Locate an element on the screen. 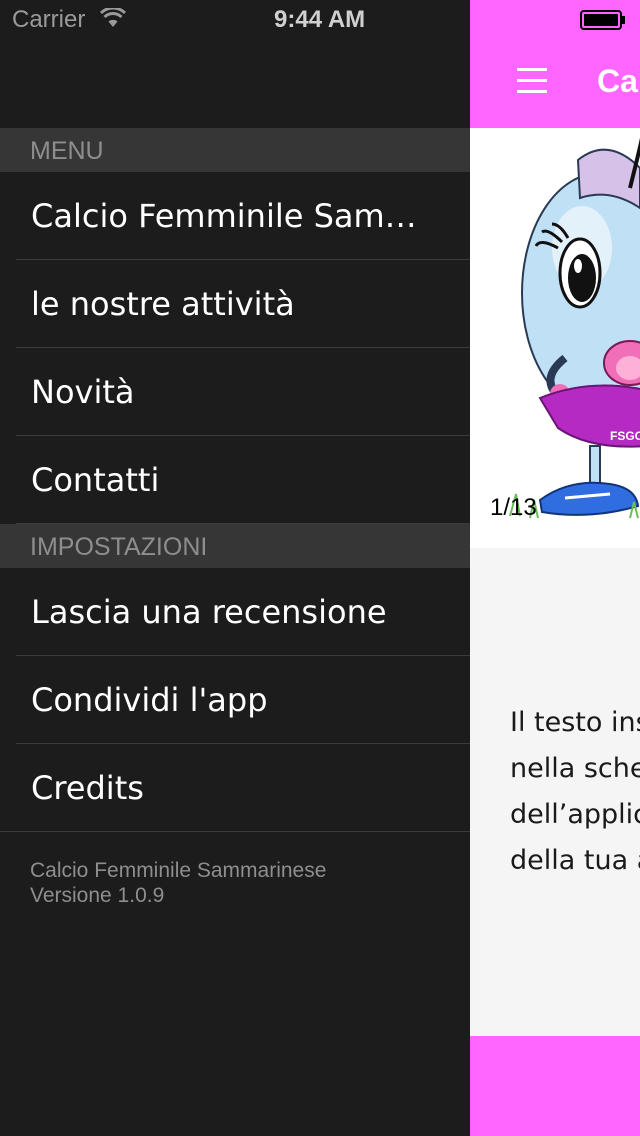 This screenshot has height=1136, width=640. status-bar: Carrier 9:44 AM is located at coordinates (320, 20).